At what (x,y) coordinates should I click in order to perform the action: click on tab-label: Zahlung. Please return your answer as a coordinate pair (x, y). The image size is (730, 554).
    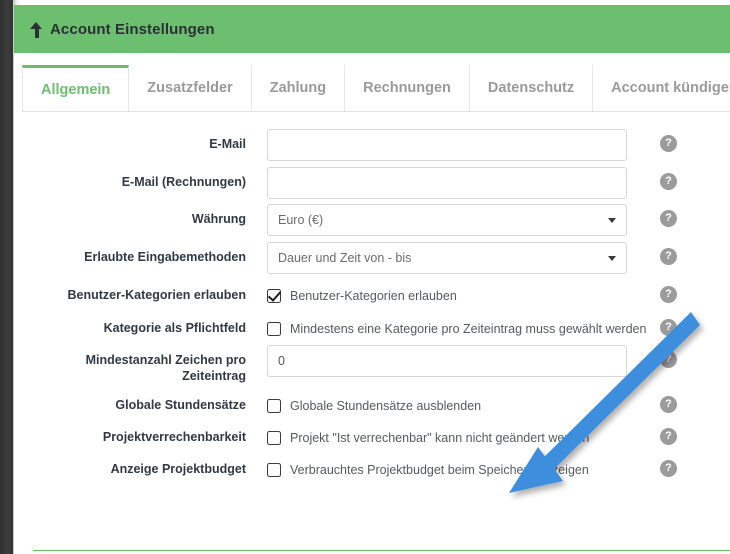
    Looking at the image, I should click on (298, 88).